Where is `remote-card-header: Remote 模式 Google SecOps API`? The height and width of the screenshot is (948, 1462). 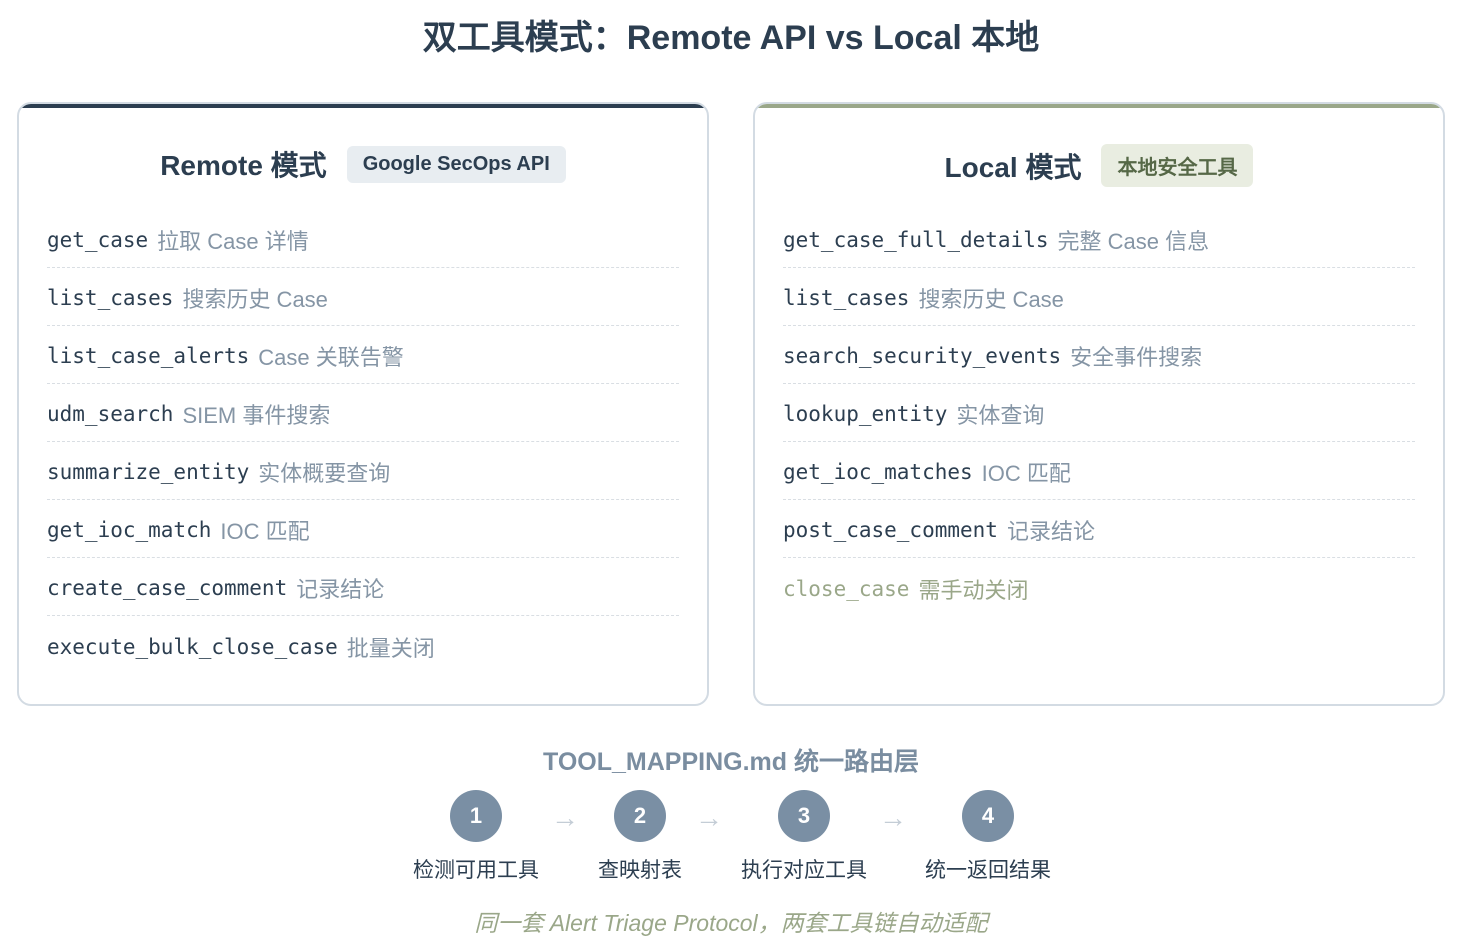 remote-card-header: Remote 模式 Google SecOps API is located at coordinates (363, 164).